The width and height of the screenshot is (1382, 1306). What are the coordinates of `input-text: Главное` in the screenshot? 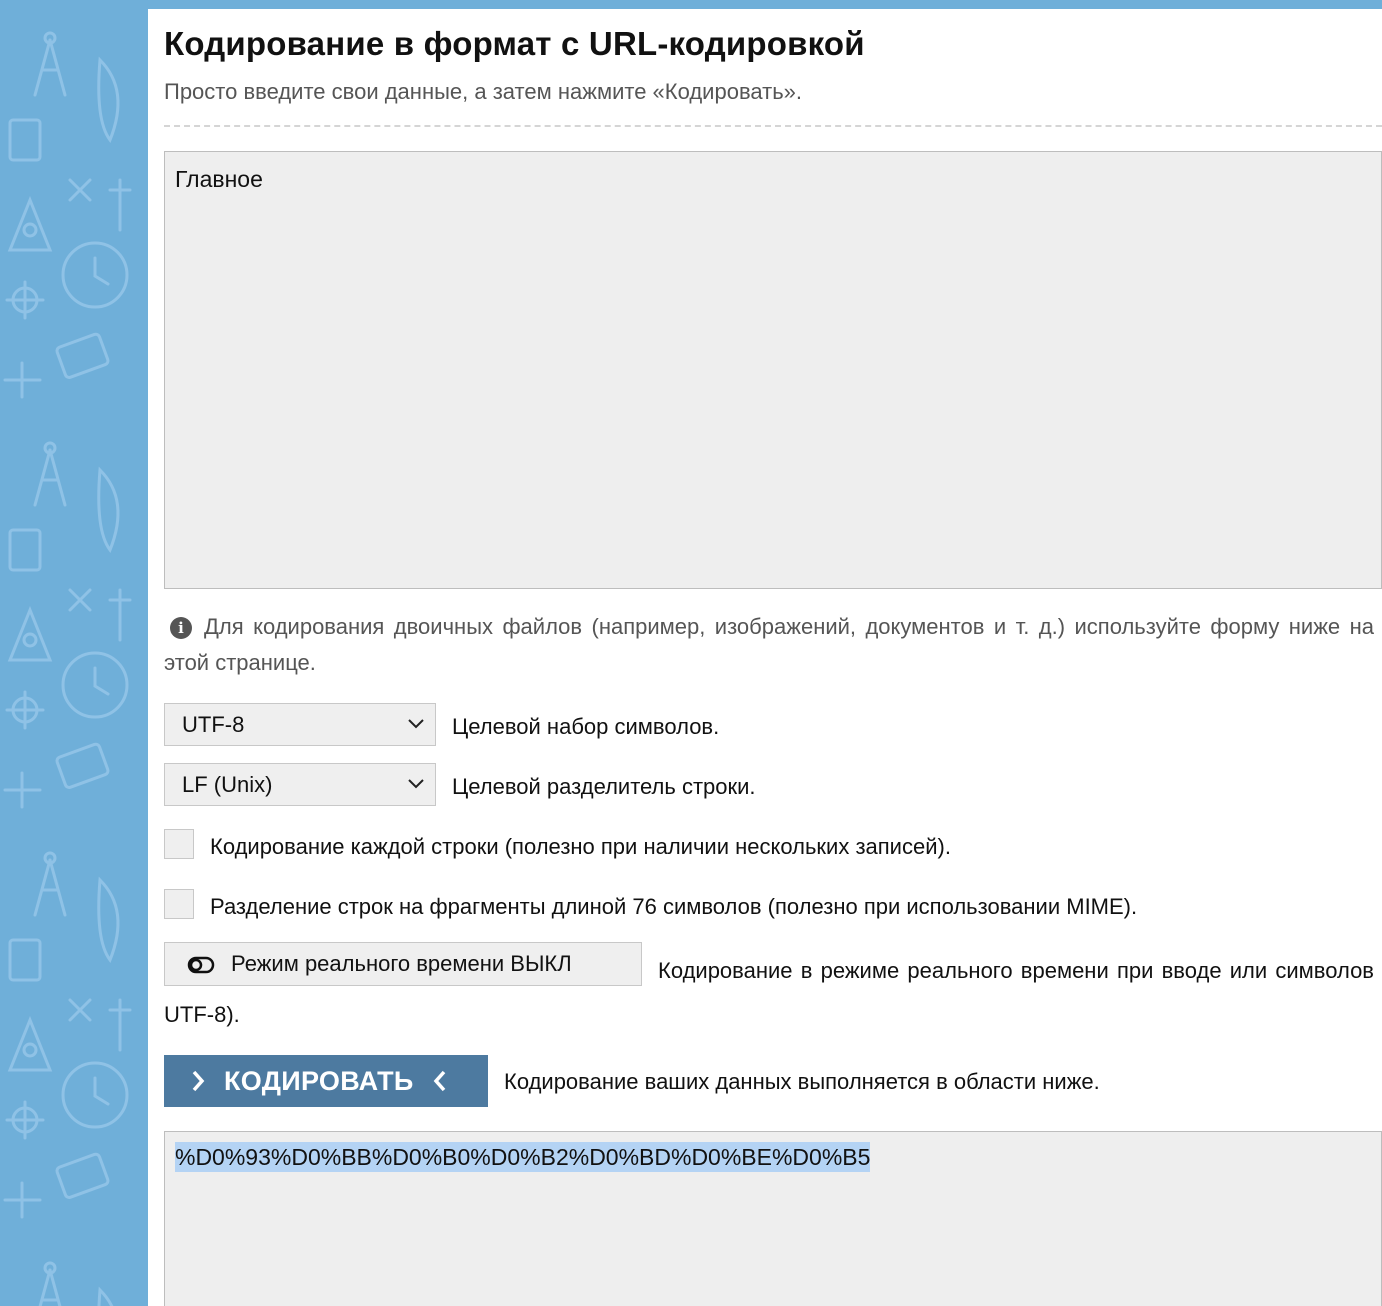 It's located at (219, 179).